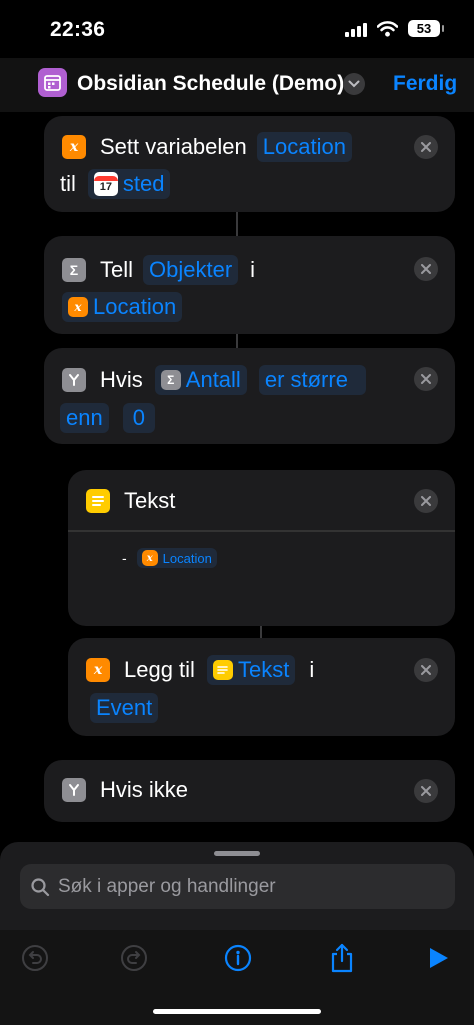  I want to click on action-label: Tell, so click(117, 269).